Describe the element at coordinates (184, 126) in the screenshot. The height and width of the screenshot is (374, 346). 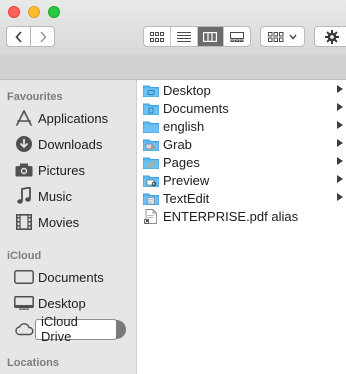
I see `file-name: english` at that location.